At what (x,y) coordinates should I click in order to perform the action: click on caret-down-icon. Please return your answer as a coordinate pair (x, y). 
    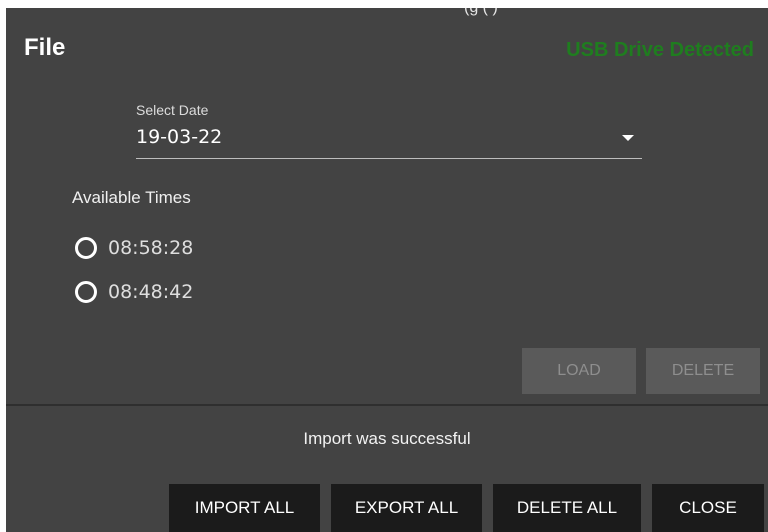
    Looking at the image, I should click on (628, 138).